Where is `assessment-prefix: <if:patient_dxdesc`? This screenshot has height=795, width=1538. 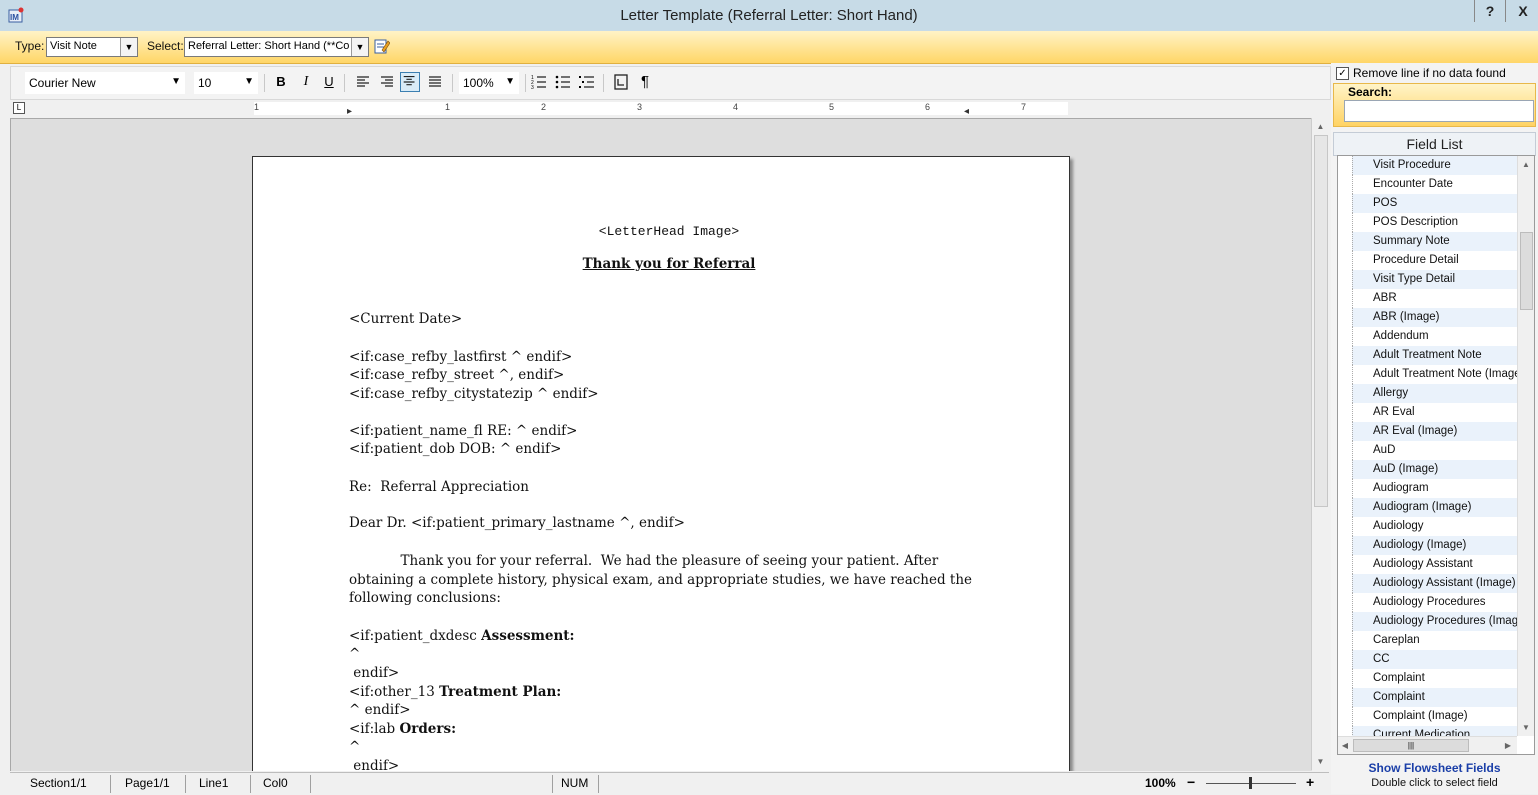
assessment-prefix: <if:patient_dxdesc is located at coordinates (415, 635).